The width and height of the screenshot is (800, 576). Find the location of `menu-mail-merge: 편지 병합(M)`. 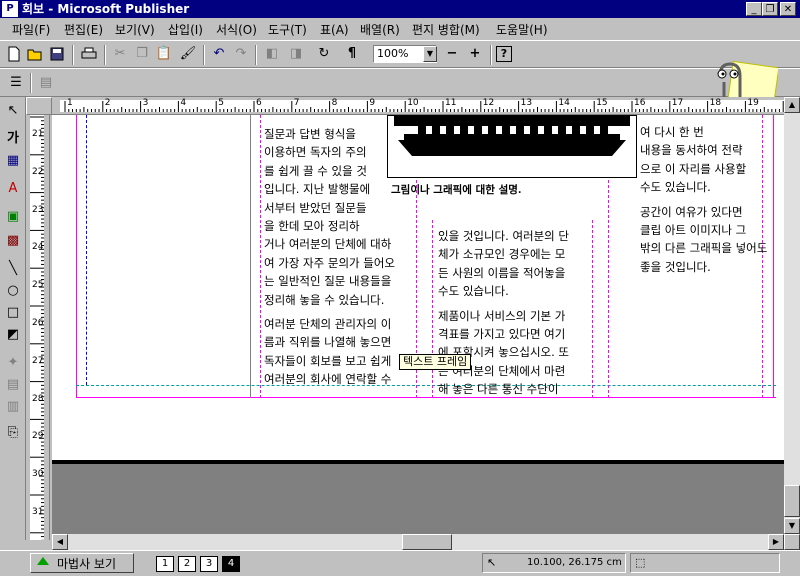

menu-mail-merge: 편지 병합(M) is located at coordinates (446, 29).